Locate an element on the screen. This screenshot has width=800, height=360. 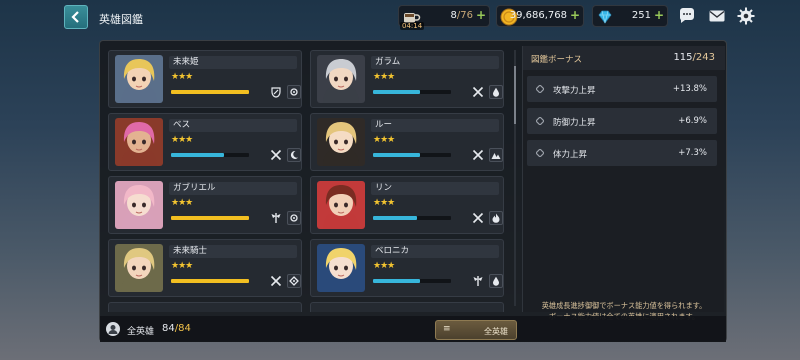
hero-name: ベロニカ is located at coordinates (435, 251).